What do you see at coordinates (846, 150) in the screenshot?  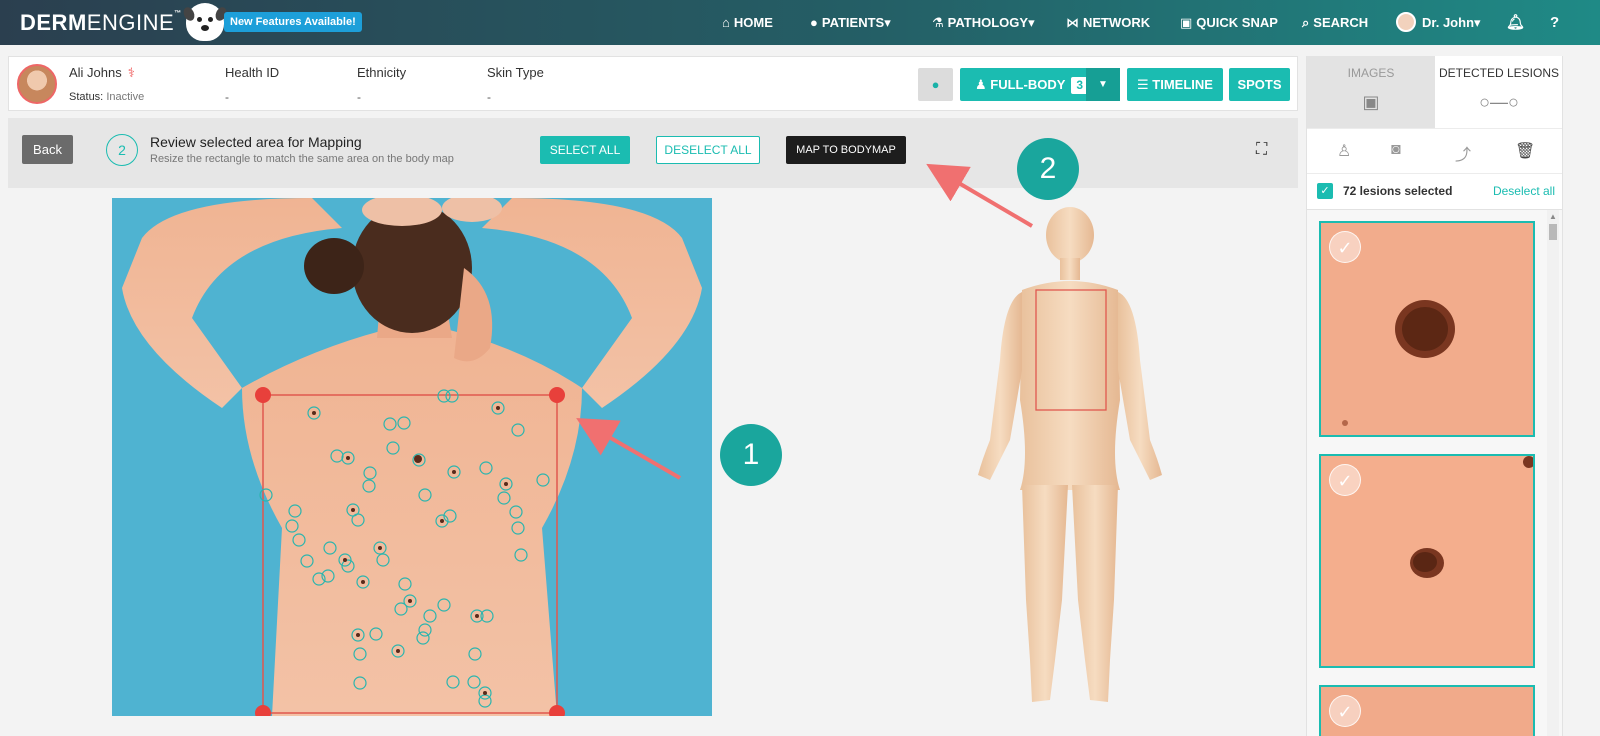 I see `map-to-bodymap-button: MAP TO BODYMAP` at bounding box center [846, 150].